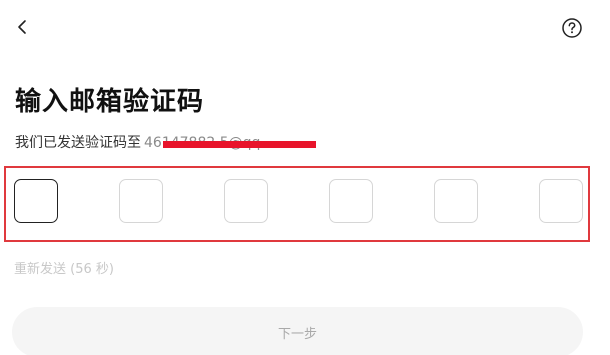  I want to click on next-step-button: 下一步, so click(297, 331).